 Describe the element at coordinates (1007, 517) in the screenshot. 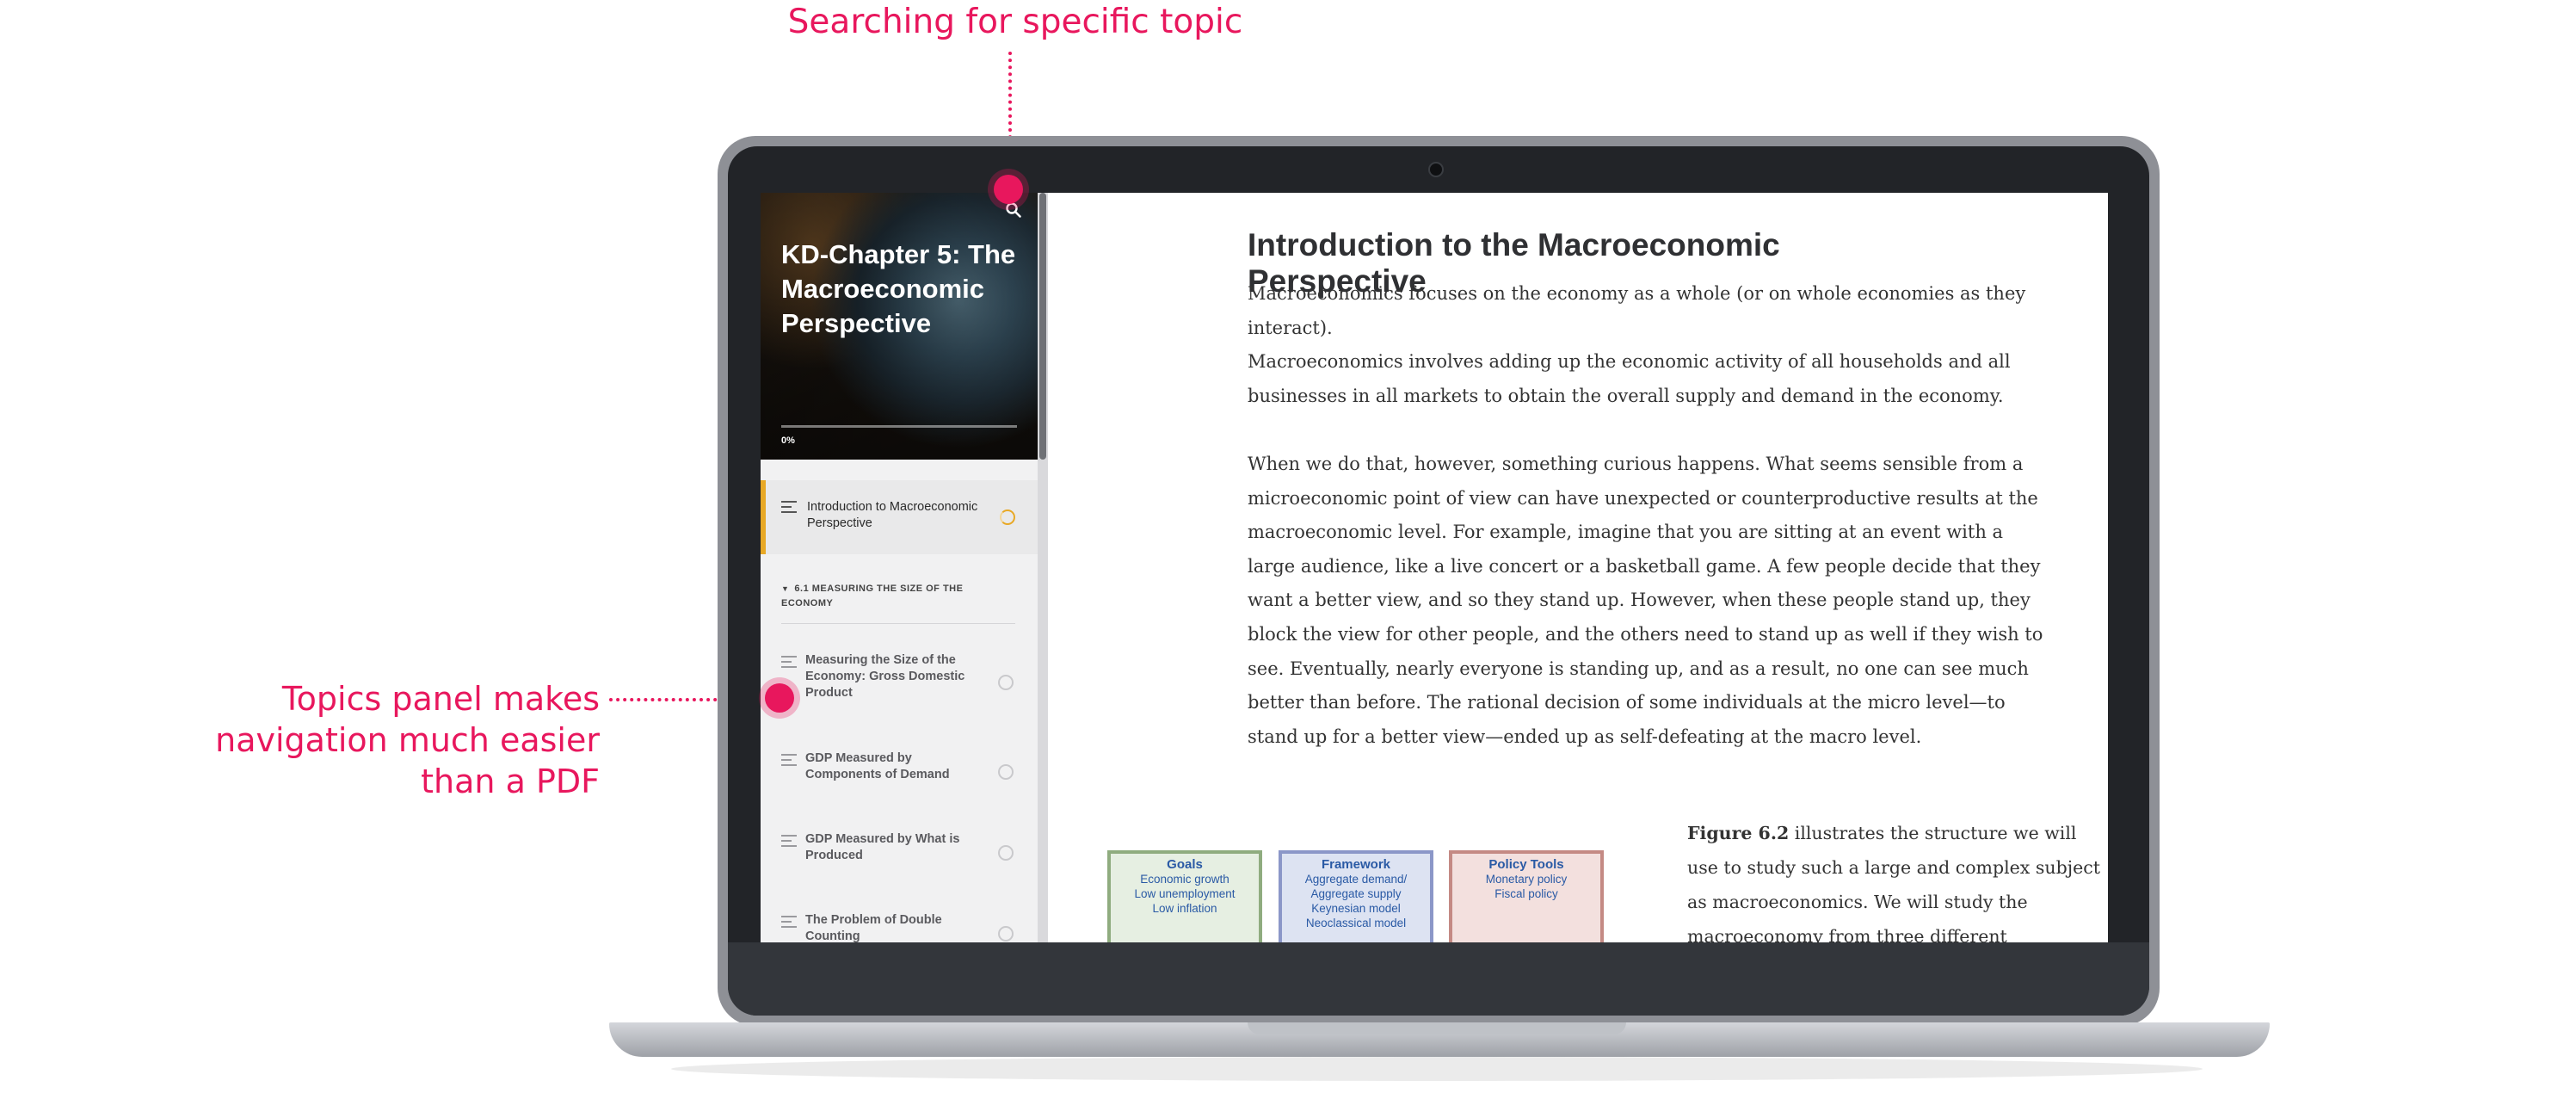

I see `in-progress-icon` at that location.